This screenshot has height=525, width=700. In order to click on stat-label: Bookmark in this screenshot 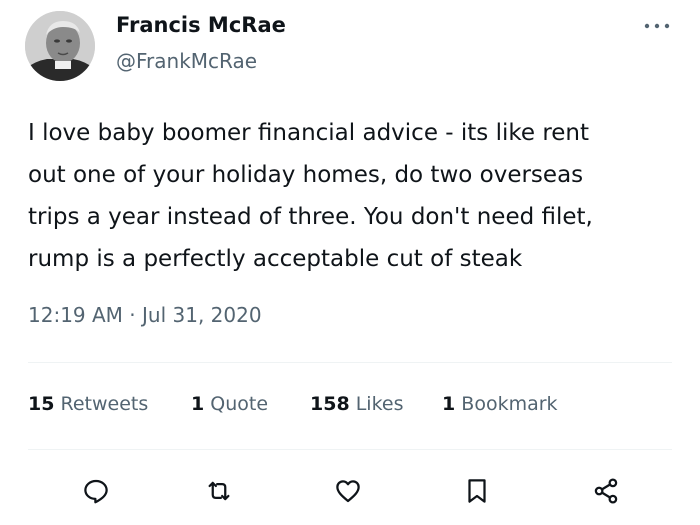, I will do `click(509, 404)`.